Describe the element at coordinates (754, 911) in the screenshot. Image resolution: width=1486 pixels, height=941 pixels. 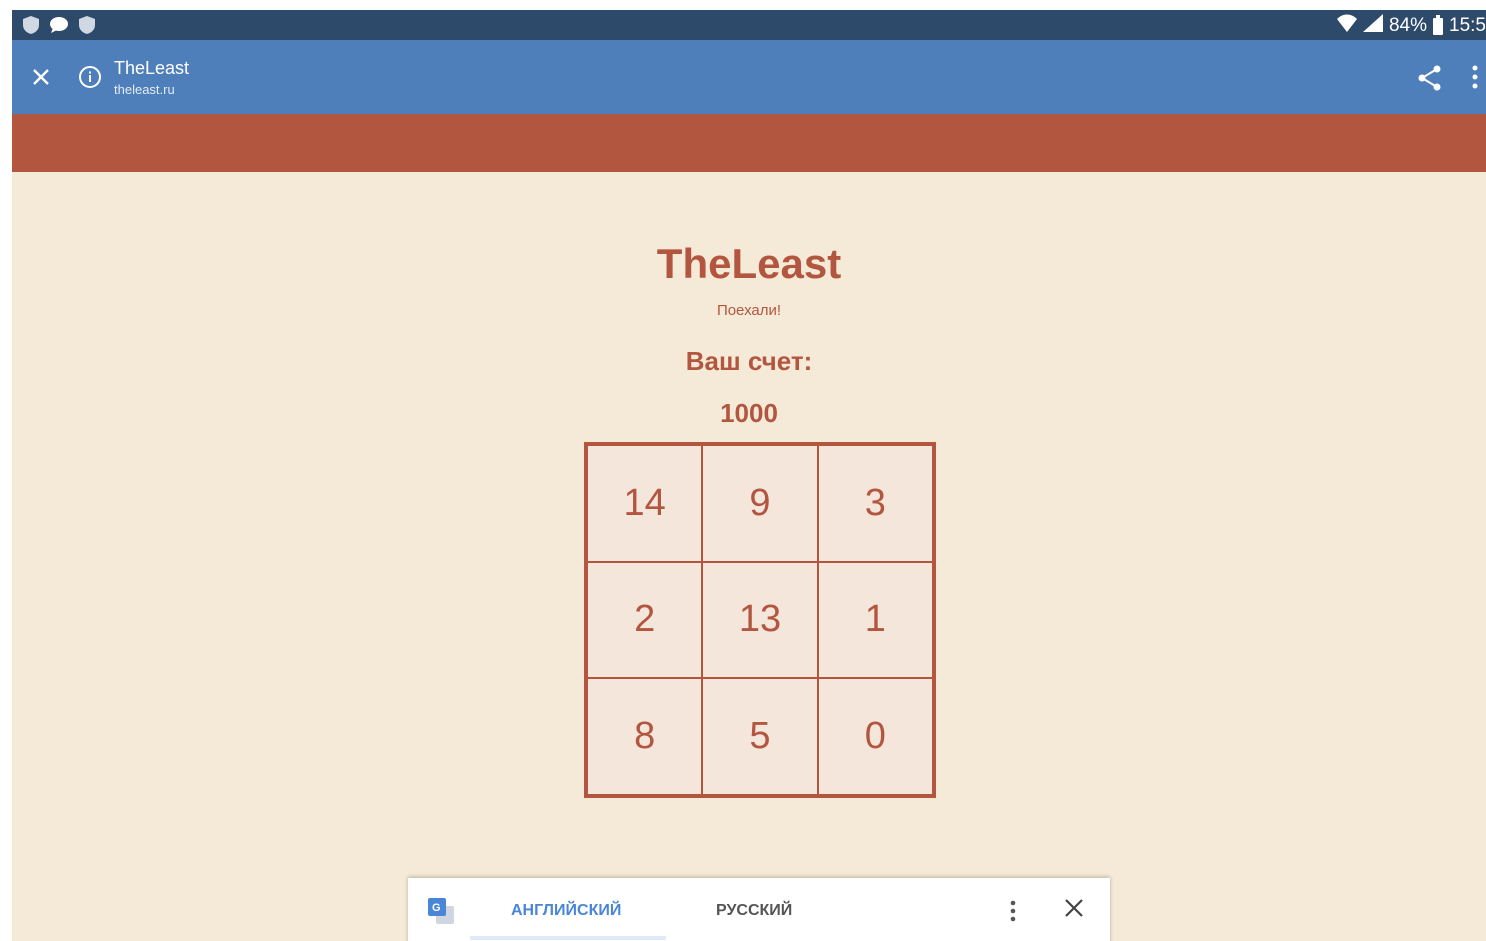
I see `target-language-tab: РУССКИЙ` at that location.